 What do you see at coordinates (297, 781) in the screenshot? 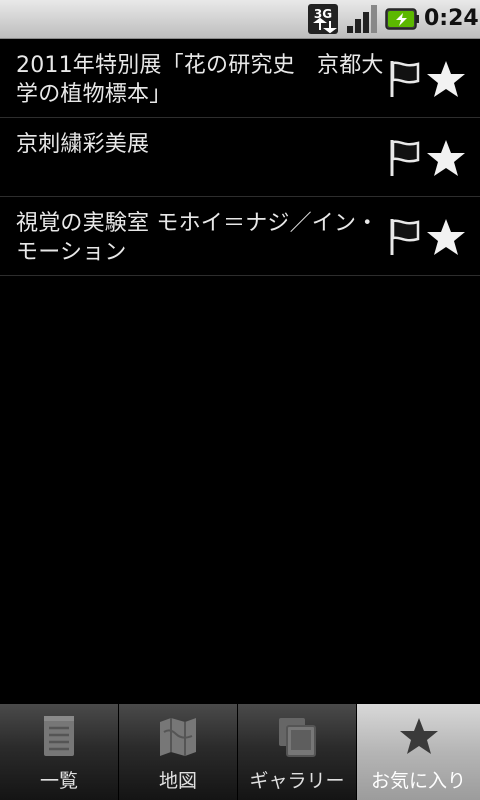
I see `tab-label: ギャラリー` at bounding box center [297, 781].